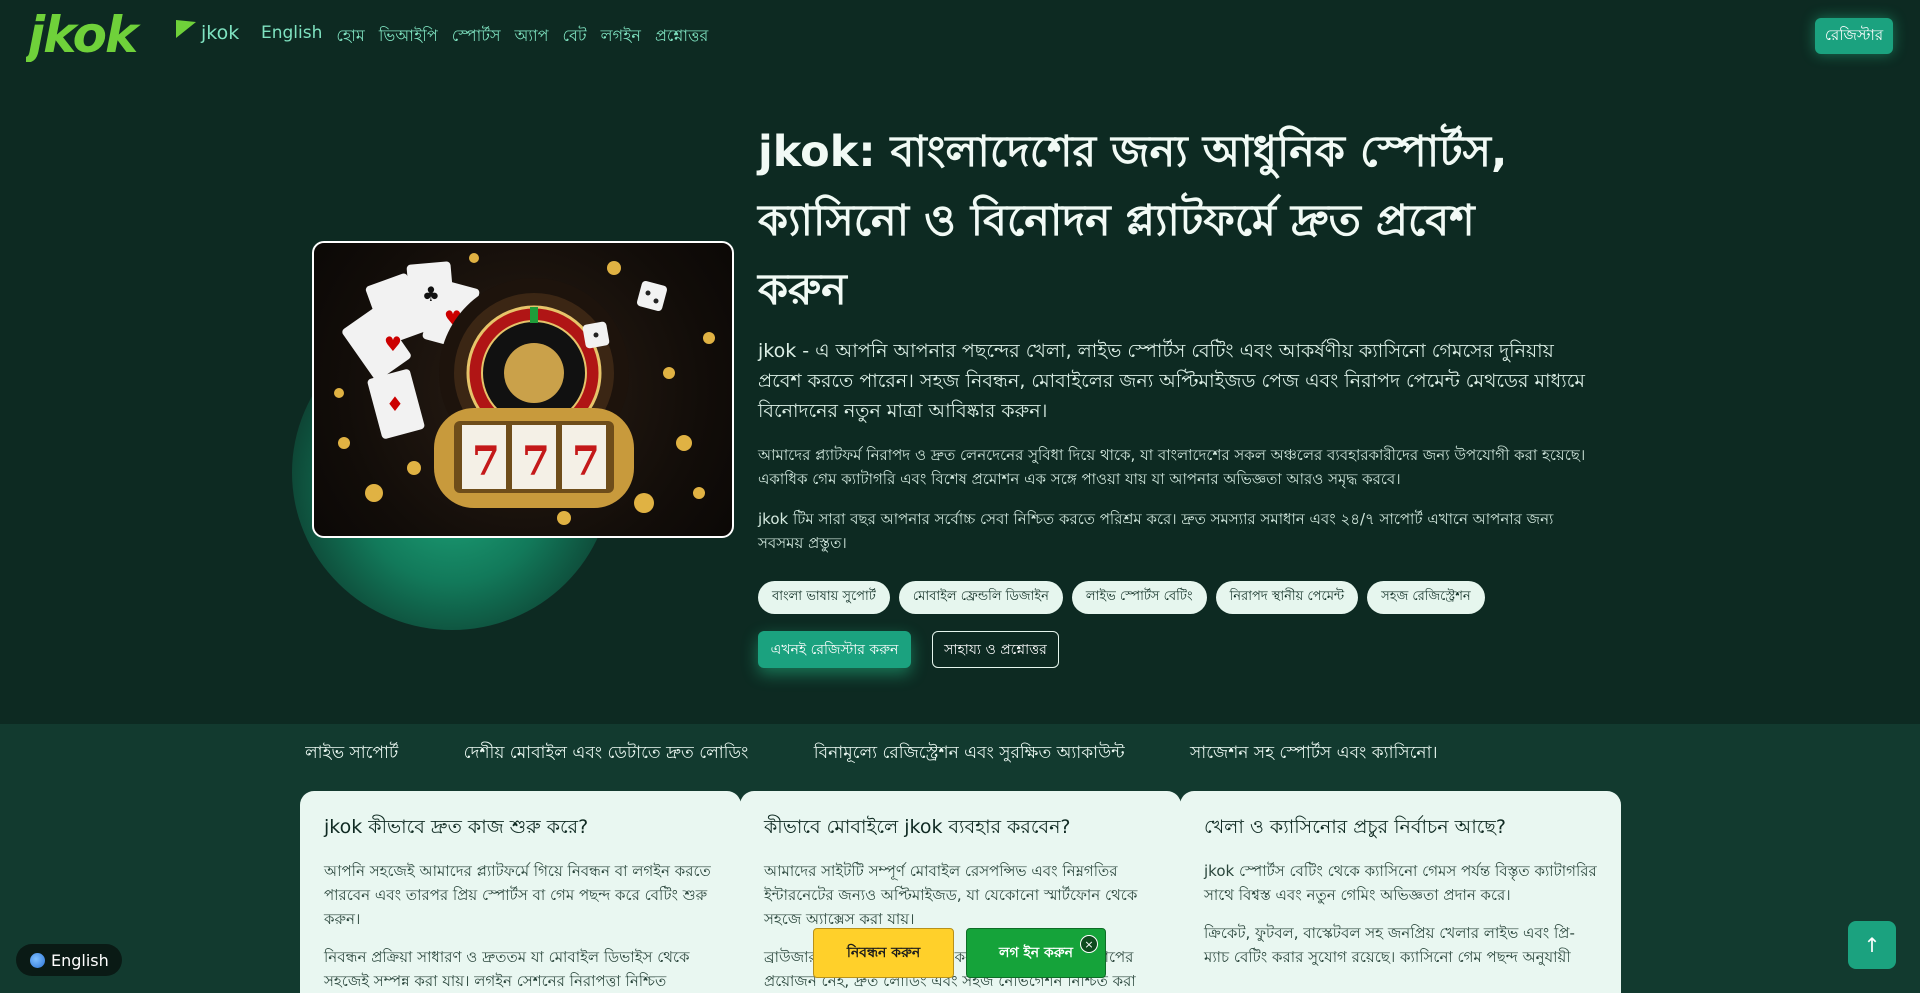  What do you see at coordinates (575, 36) in the screenshot?
I see `nav-bet: বেট` at bounding box center [575, 36].